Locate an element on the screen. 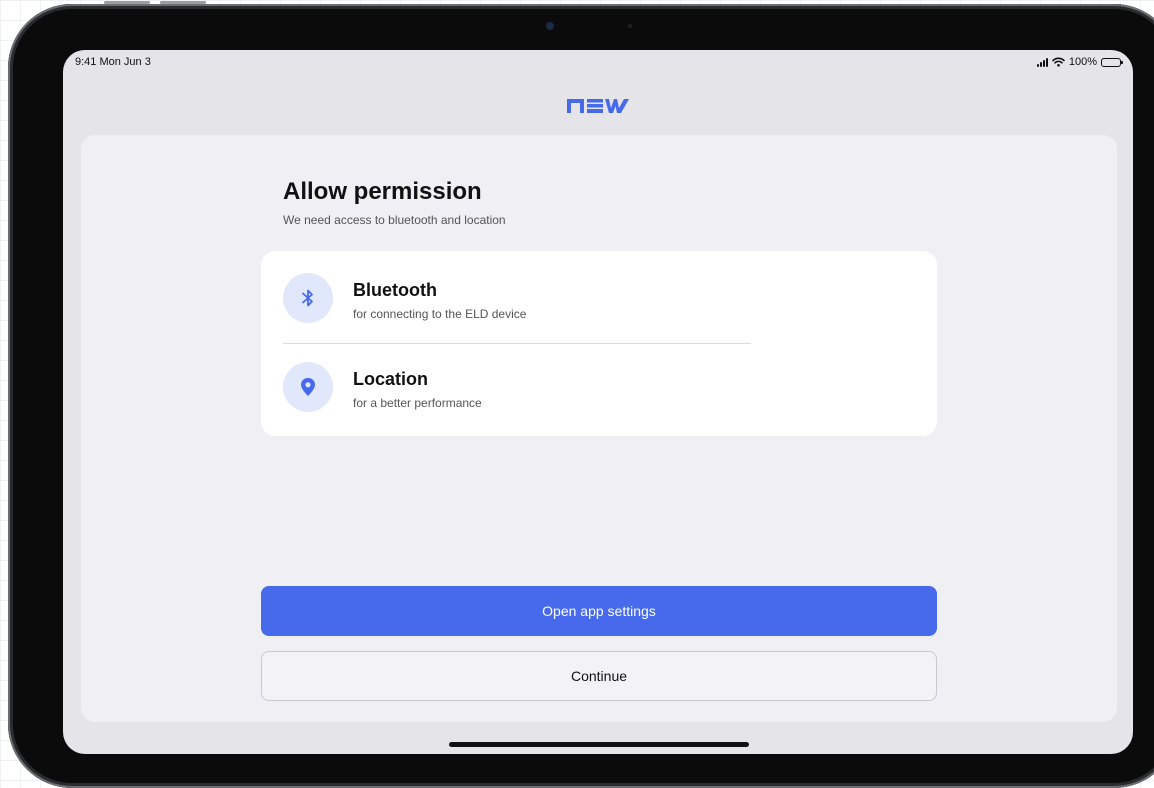  permission-location: Location for a better performance is located at coordinates (583, 388).